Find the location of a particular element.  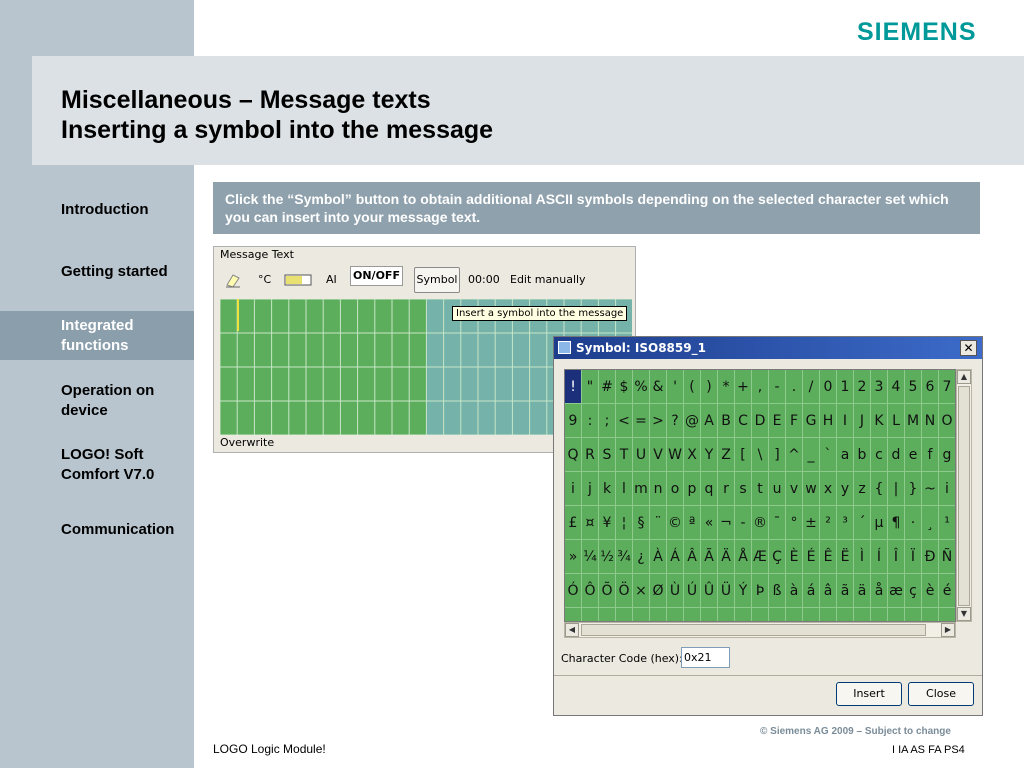

character-cell: g is located at coordinates (947, 455).